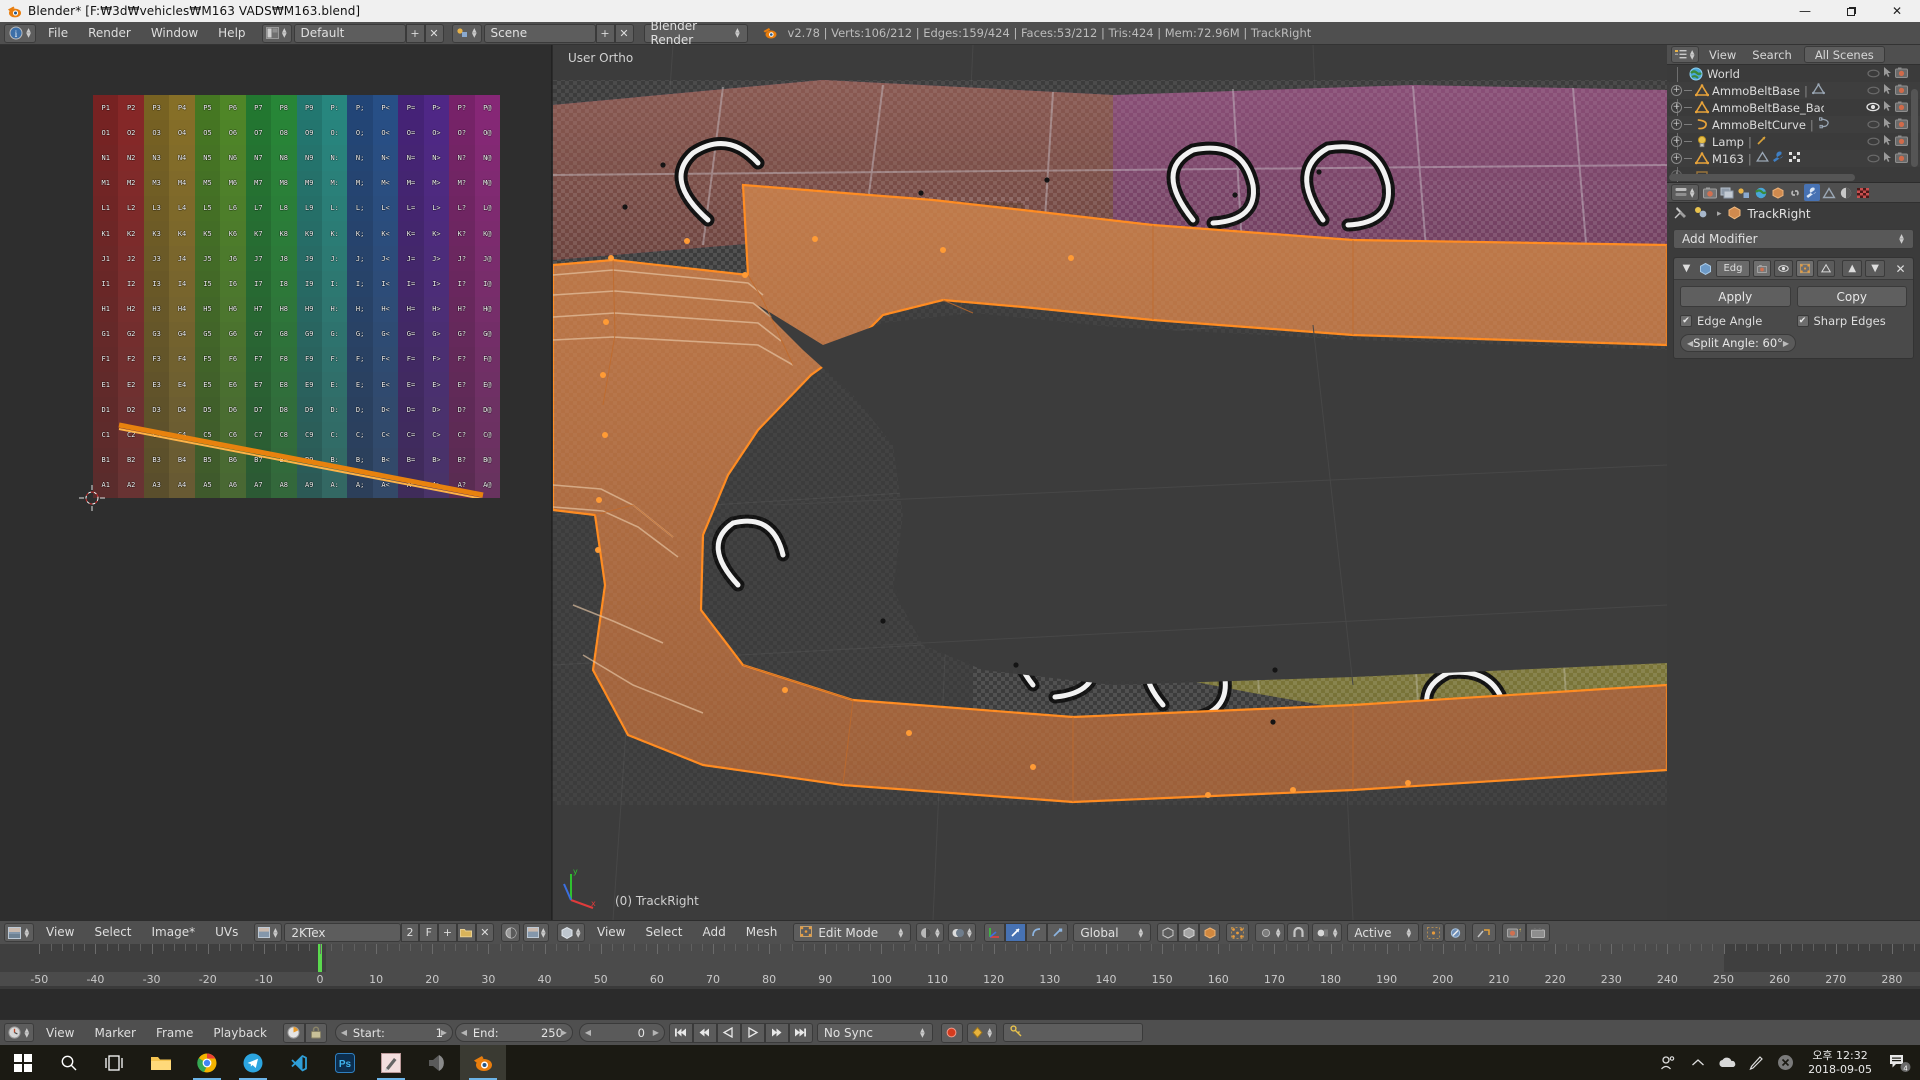 Image resolution: width=1920 pixels, height=1080 pixels. I want to click on properties-tab-material, so click(1846, 192).